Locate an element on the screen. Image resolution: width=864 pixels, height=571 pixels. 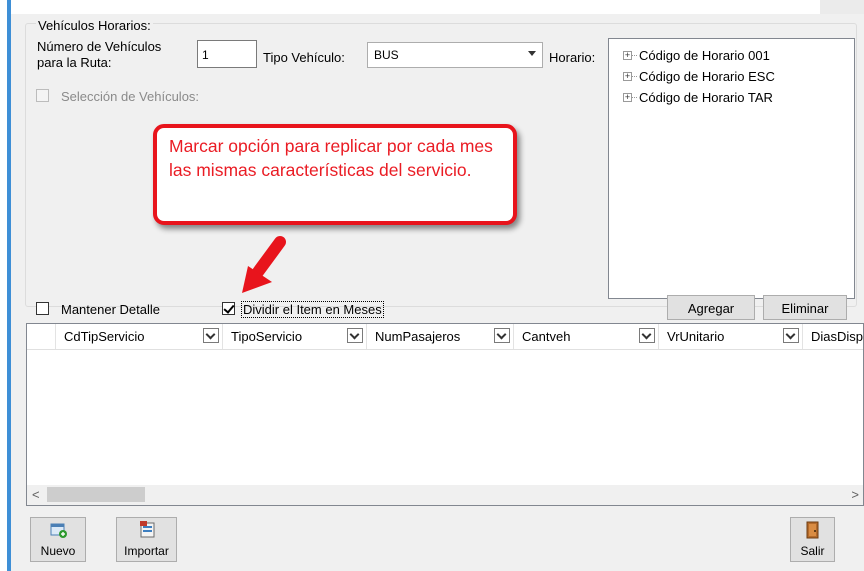
num-vehiculos-label-1: Número de Vehículos is located at coordinates (99, 46).